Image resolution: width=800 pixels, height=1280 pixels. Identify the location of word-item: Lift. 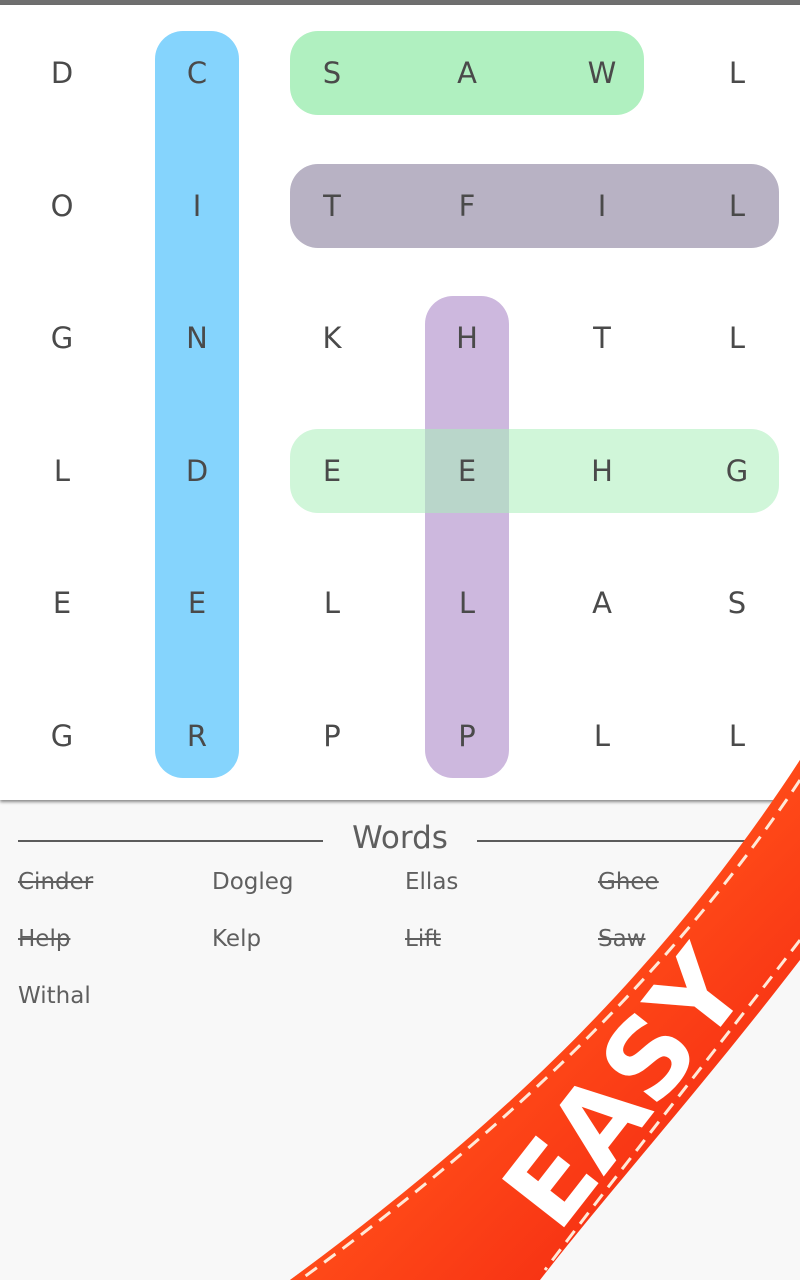
(423, 939).